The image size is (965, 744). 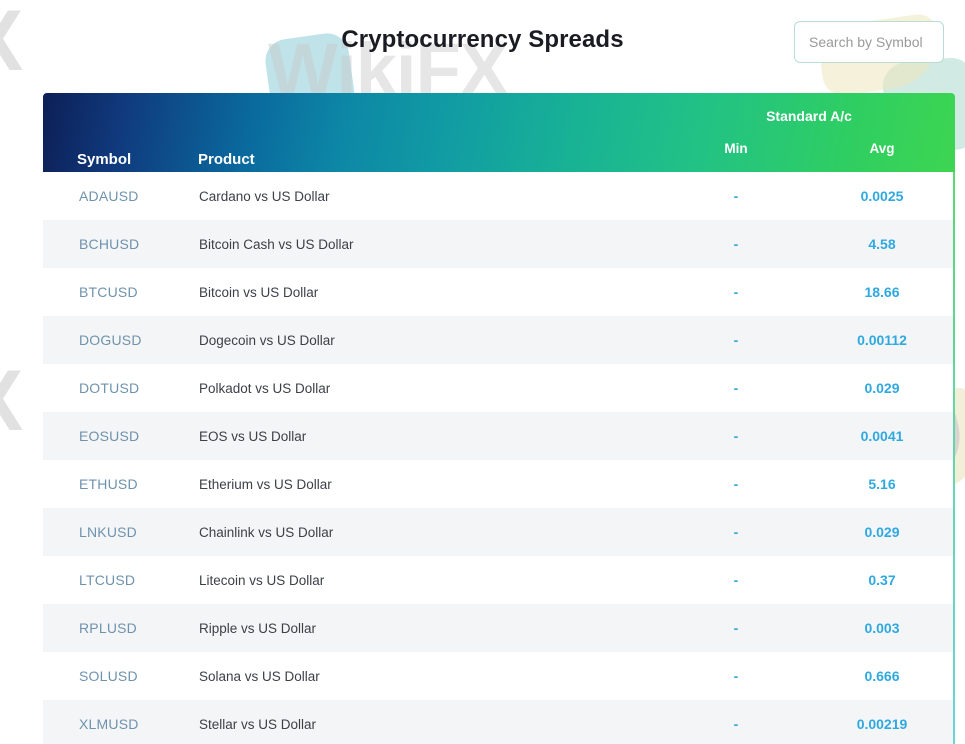 What do you see at coordinates (109, 244) in the screenshot?
I see `cell-symbol: BCHUSD` at bounding box center [109, 244].